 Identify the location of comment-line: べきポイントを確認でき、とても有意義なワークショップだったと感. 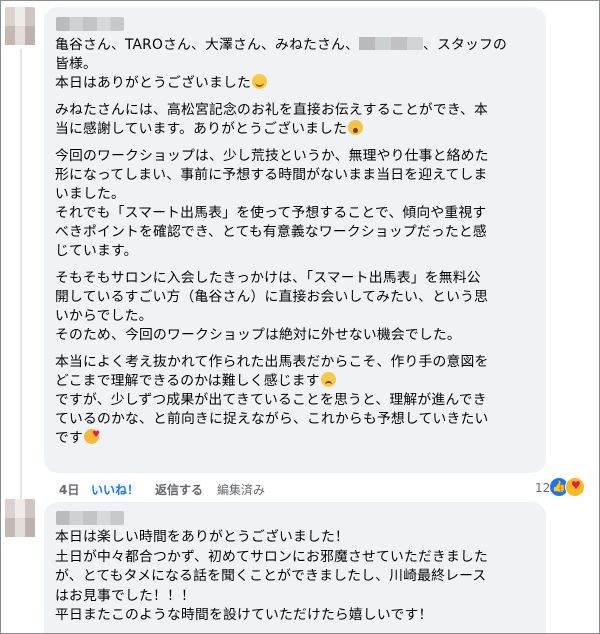
(296, 232).